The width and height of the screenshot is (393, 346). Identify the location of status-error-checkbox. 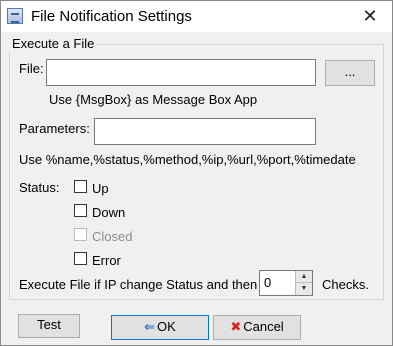
(80, 258).